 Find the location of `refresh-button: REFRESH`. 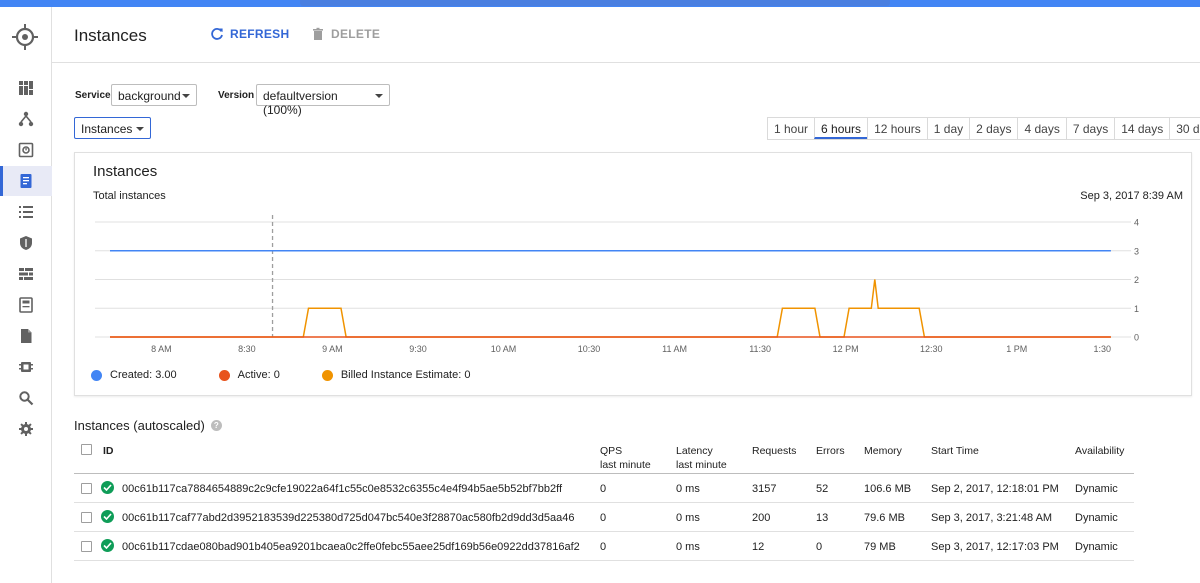

refresh-button: REFRESH is located at coordinates (249, 34).